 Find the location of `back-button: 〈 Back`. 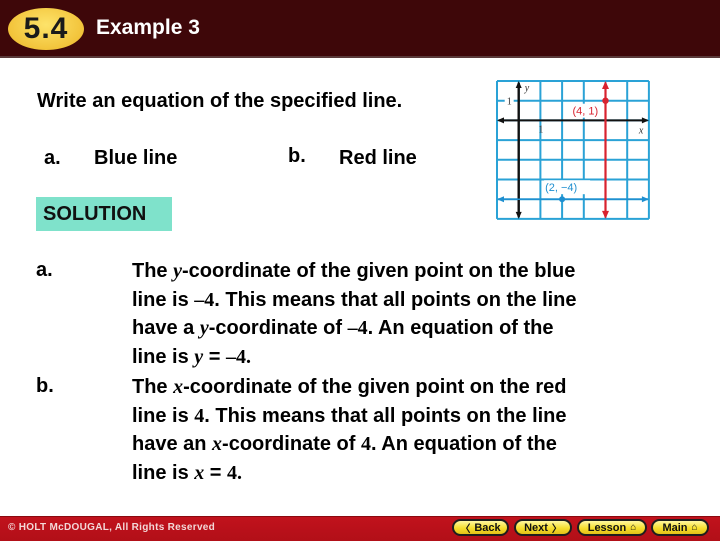

back-button: 〈 Back is located at coordinates (480, 527).